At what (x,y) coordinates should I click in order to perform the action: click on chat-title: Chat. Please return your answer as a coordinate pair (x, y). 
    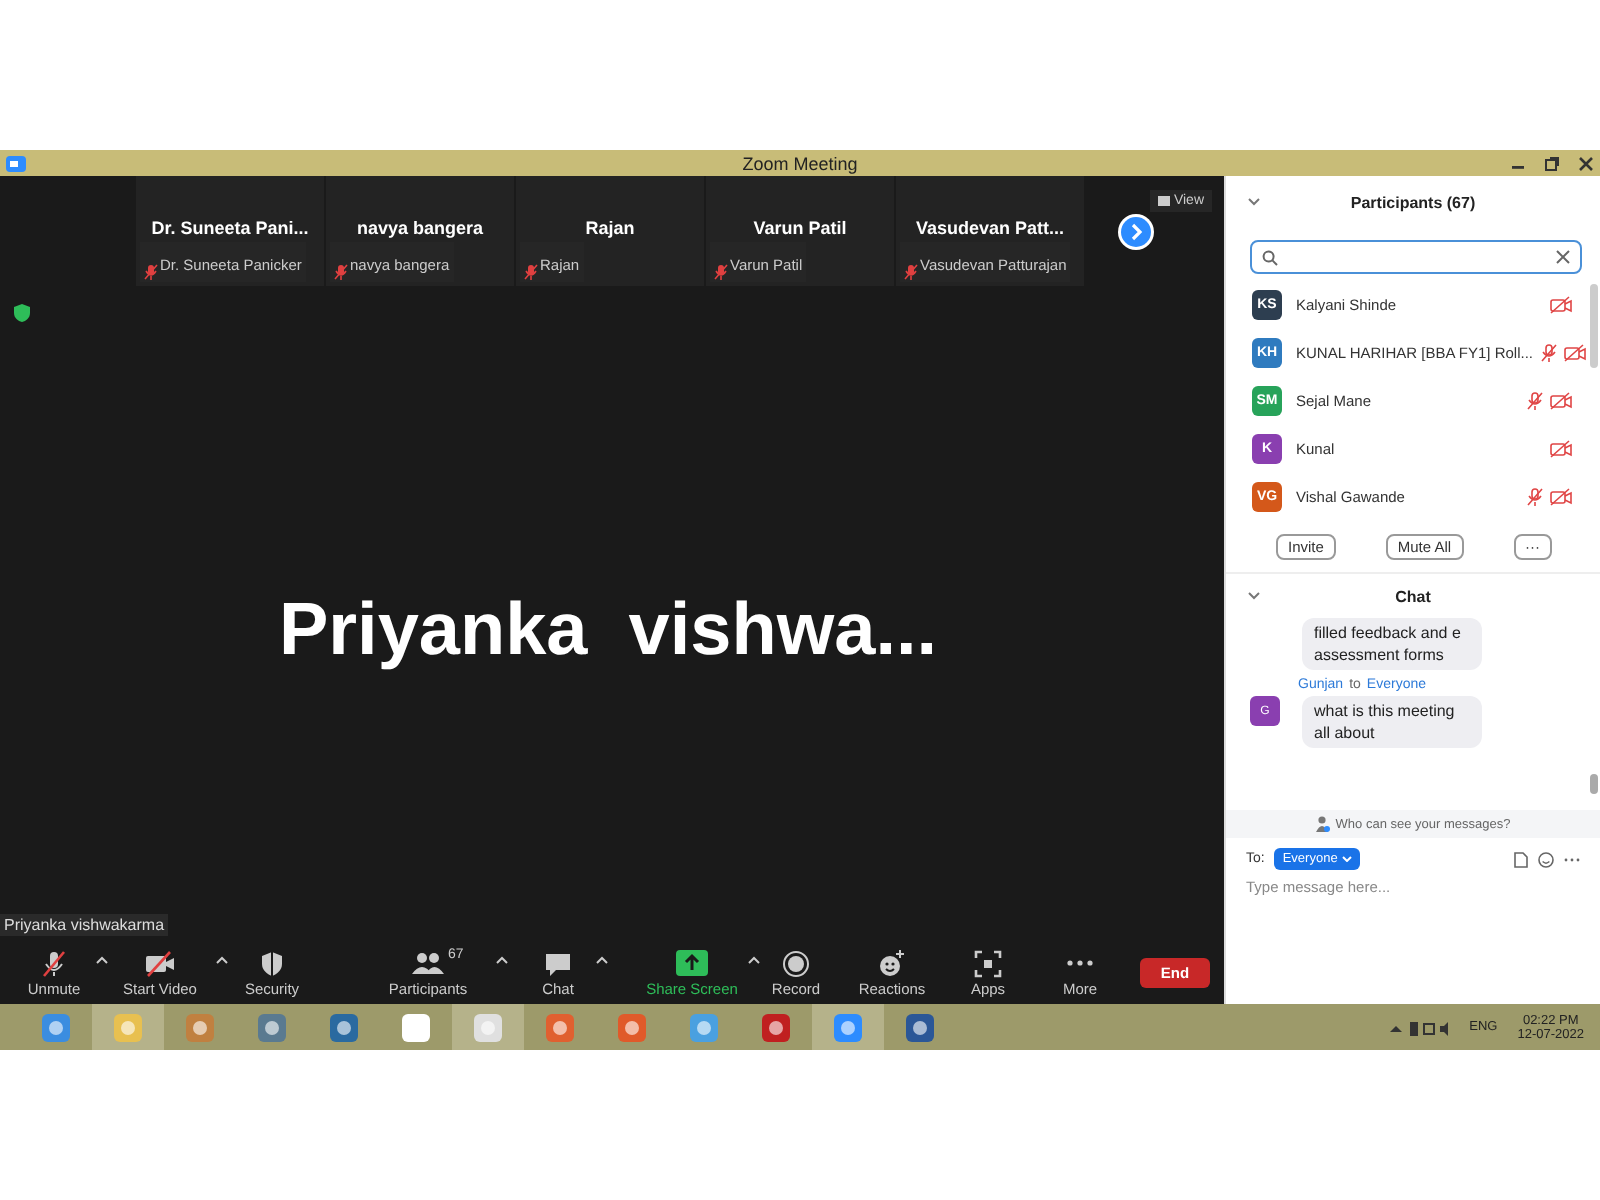
    Looking at the image, I should click on (1413, 596).